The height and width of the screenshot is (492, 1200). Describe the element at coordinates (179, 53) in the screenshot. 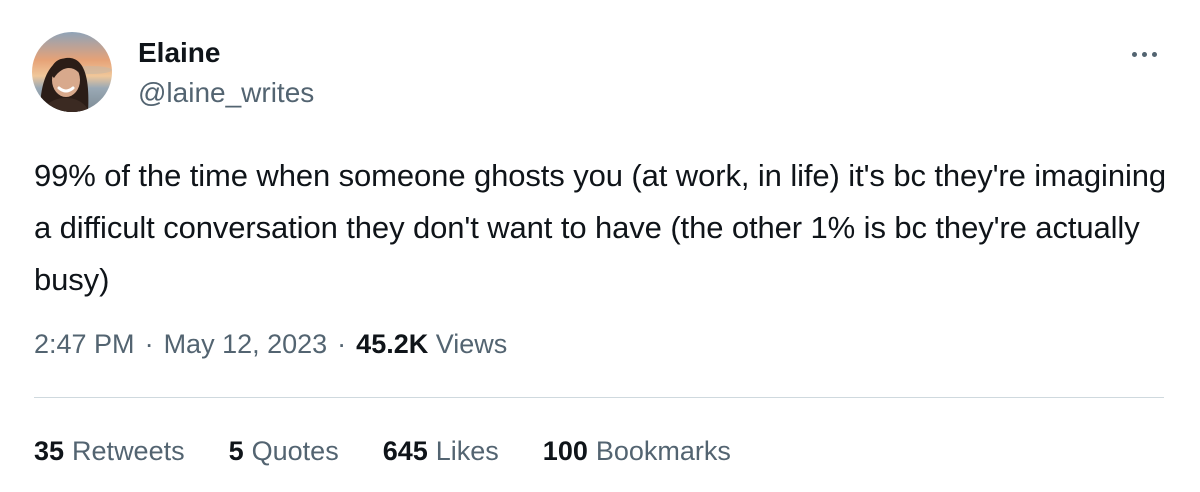

I see `author-display-name: Elaine` at that location.